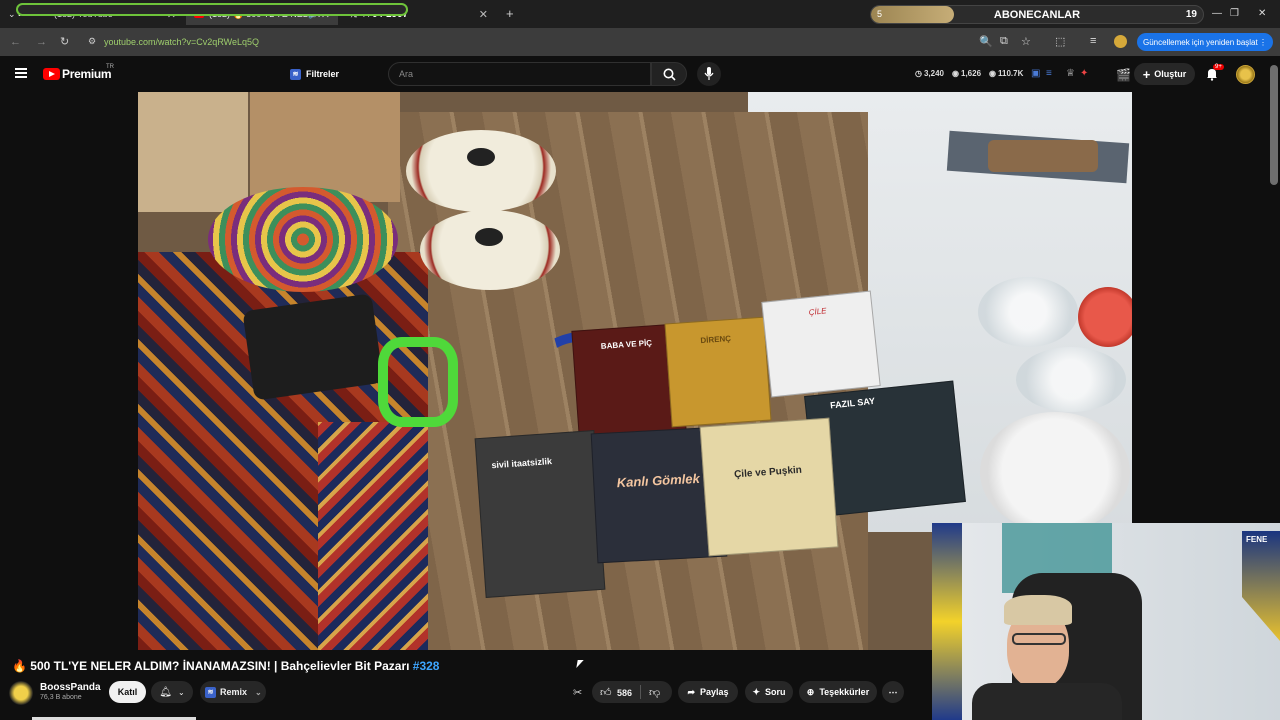 This screenshot has width=1280, height=720. Describe the element at coordinates (210, 692) in the screenshot. I see `remix-extension-icon: ≋` at that location.